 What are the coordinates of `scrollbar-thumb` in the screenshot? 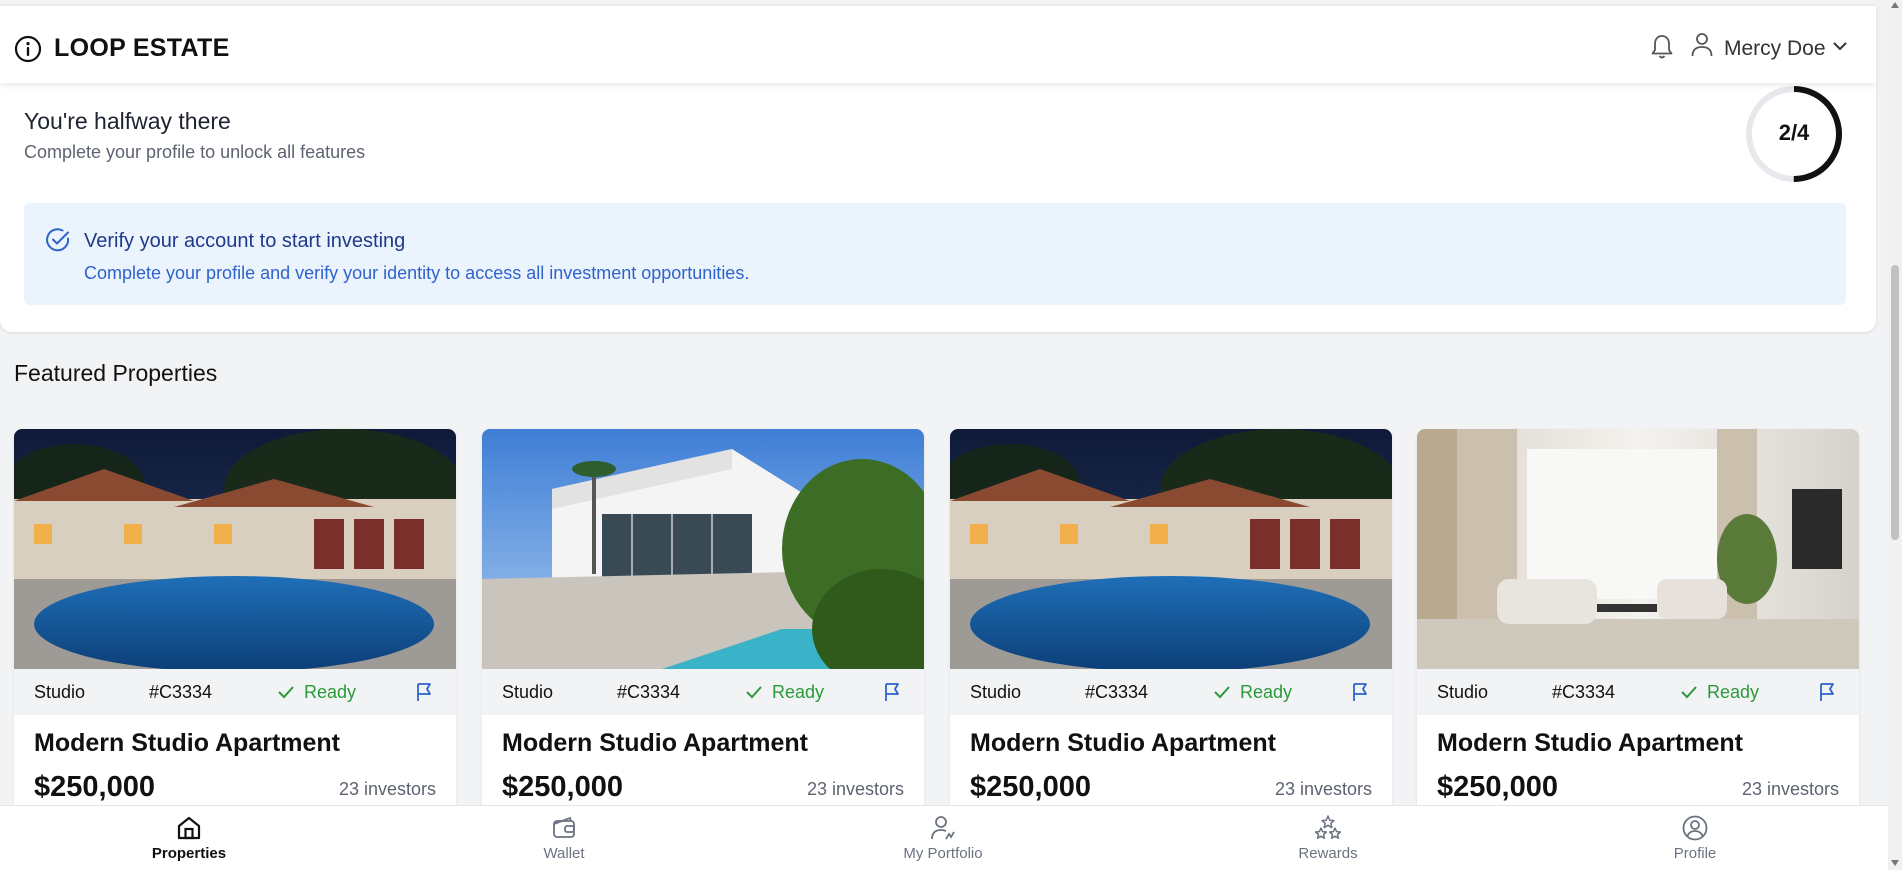 It's located at (1895, 402).